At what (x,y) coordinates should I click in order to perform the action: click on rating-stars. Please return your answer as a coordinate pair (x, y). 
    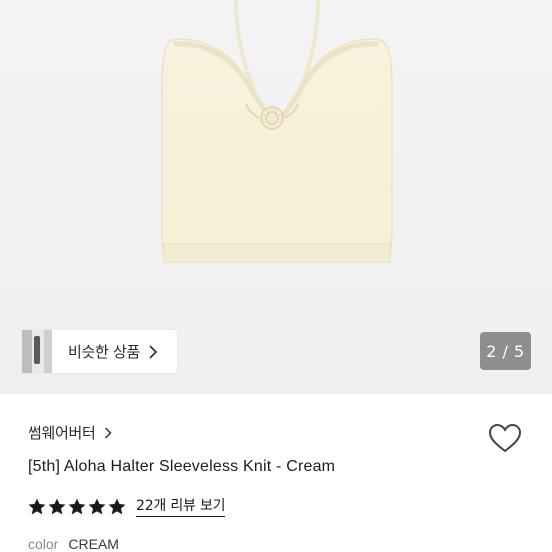
    Looking at the image, I should click on (78, 506).